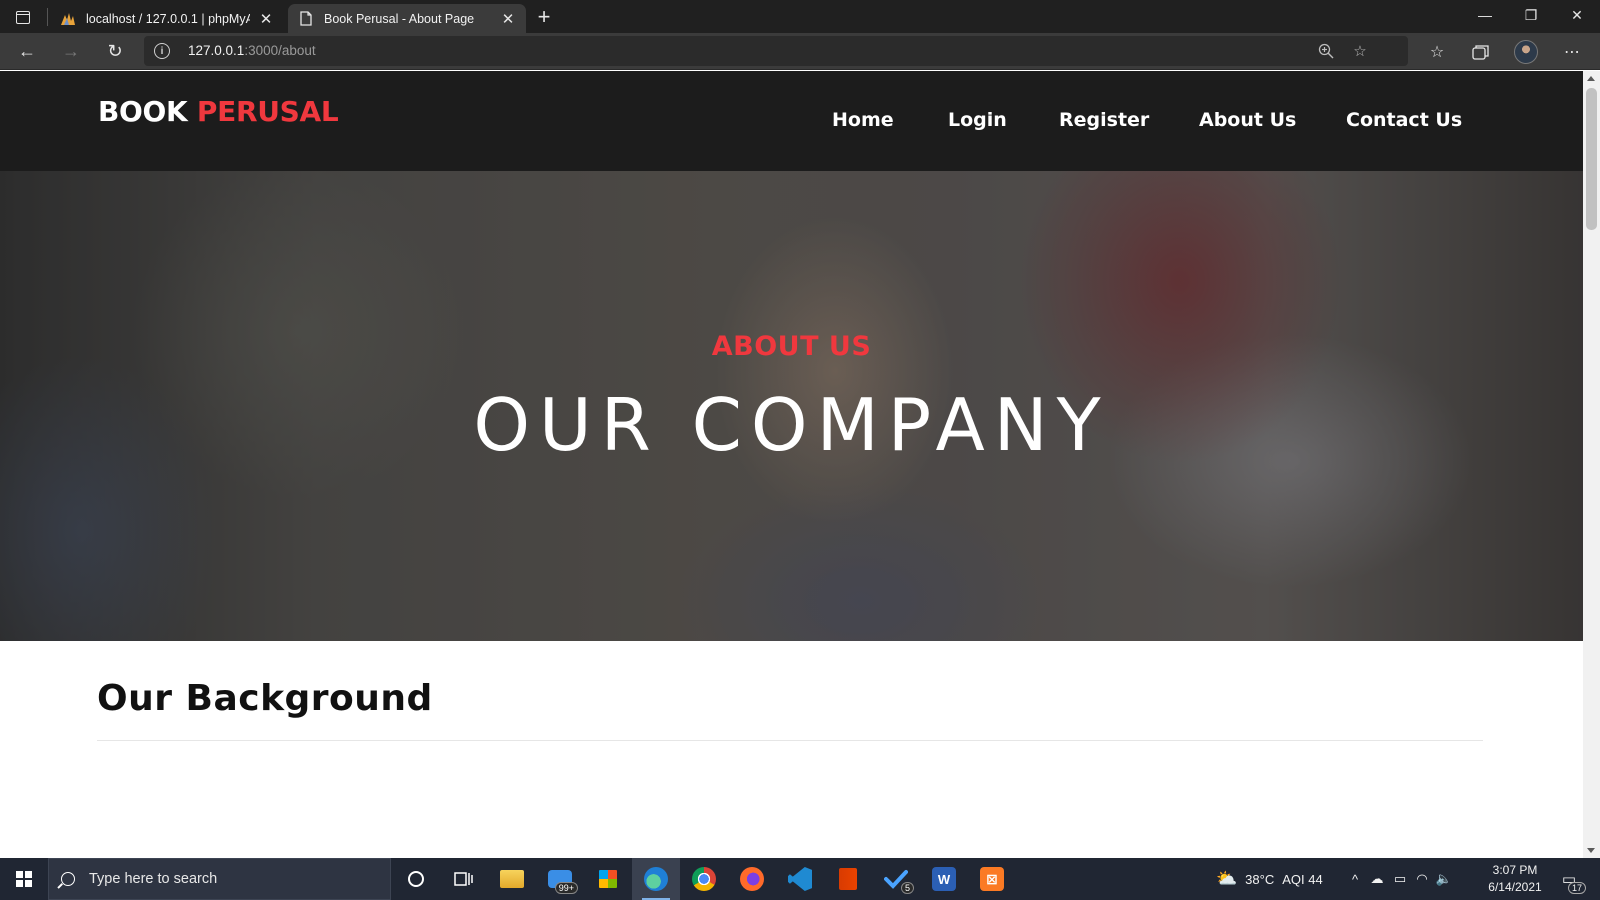 This screenshot has width=1600, height=900. I want to click on nav-about-us: About Us, so click(1247, 120).